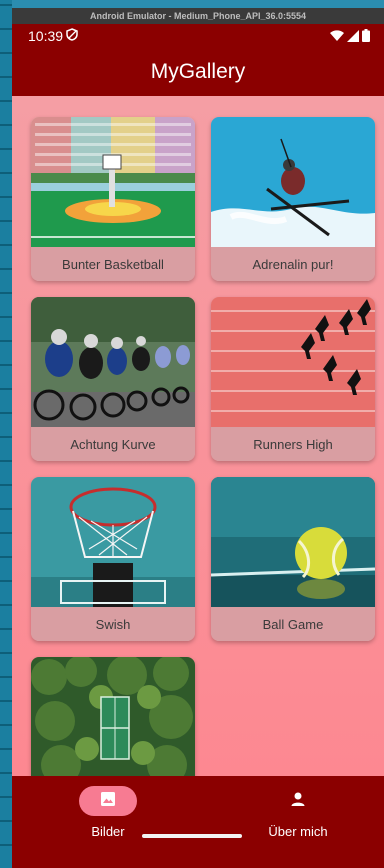 This screenshot has height=868, width=384. I want to click on gallery-card-adrenalin-pur: Adrenalin pur!, so click(293, 199).